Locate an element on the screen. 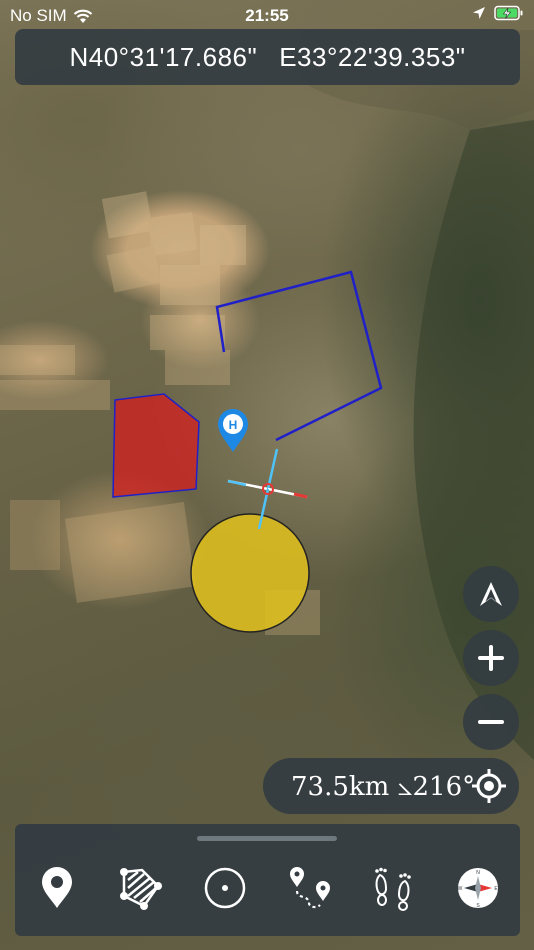  map-circle is located at coordinates (250, 573).